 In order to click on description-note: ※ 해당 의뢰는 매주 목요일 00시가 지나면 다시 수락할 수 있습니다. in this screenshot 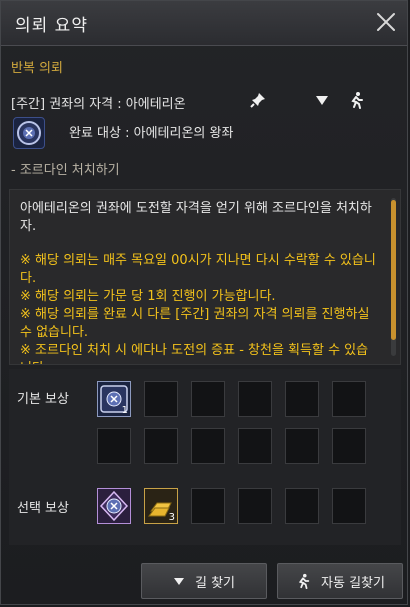, I will do `click(198, 269)`.